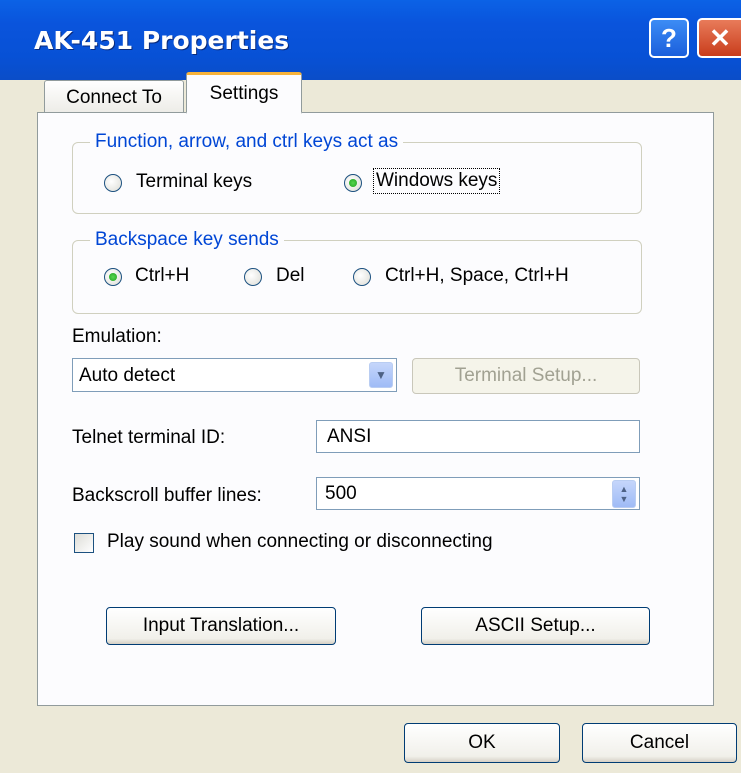 This screenshot has height=773, width=741. I want to click on telnet-id-input: ANSI, so click(478, 436).